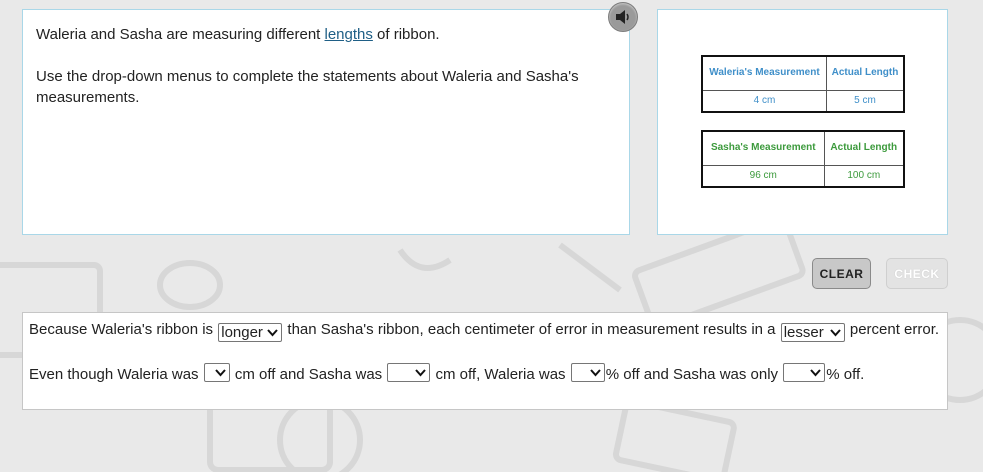  What do you see at coordinates (864, 176) in the screenshot?
I see `actual-length-value: 100 cm` at bounding box center [864, 176].